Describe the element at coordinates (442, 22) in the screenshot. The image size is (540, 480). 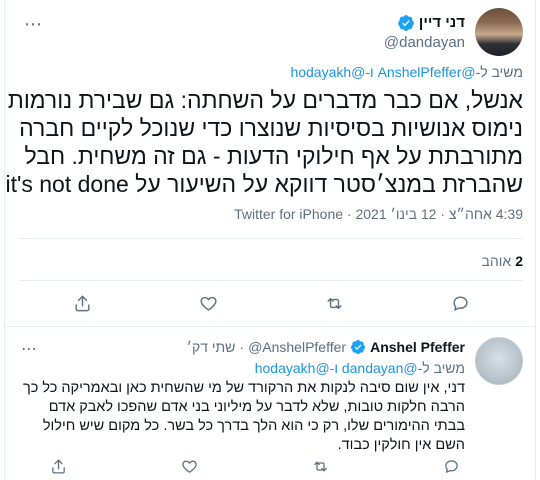
I see `author-name: דני דיין` at that location.